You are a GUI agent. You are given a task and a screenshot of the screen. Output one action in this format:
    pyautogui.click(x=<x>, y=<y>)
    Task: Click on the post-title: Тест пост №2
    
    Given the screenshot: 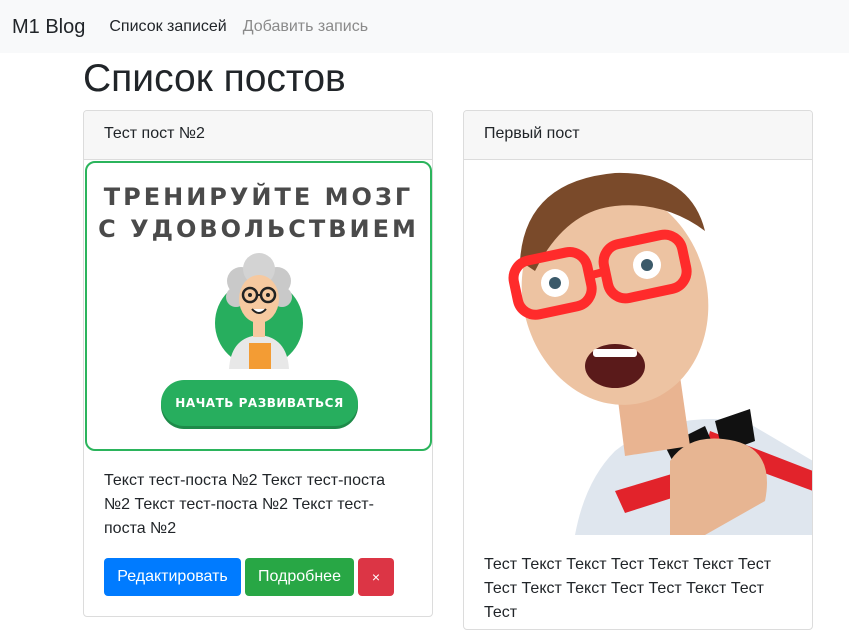 What is the action you would take?
    pyautogui.click(x=154, y=133)
    